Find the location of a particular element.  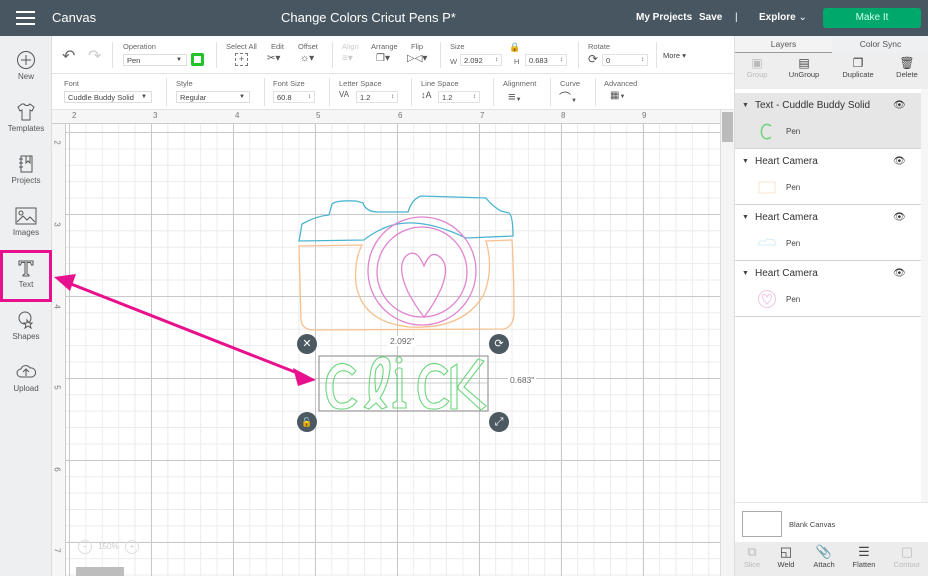

sidebar-item-shapes: Shapes is located at coordinates (26, 328).